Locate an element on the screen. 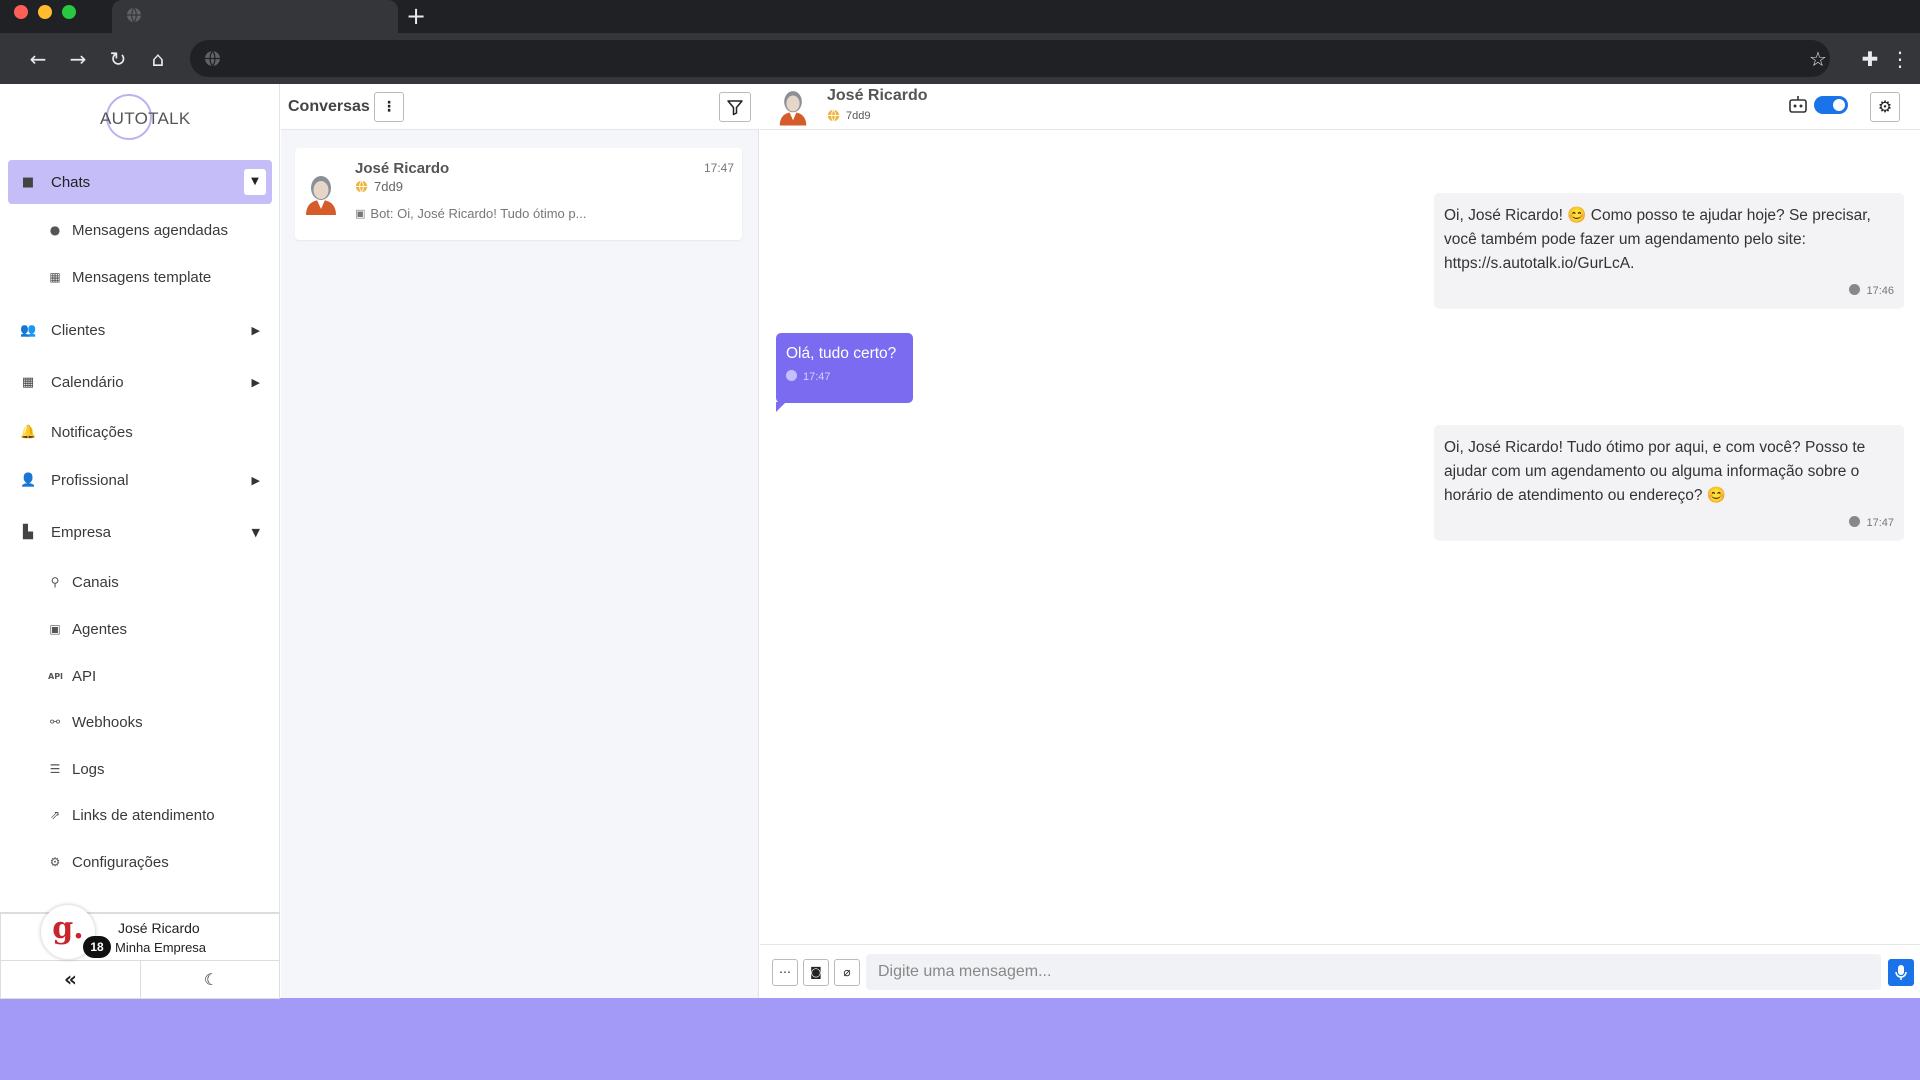  back-icon: ← is located at coordinates (38, 59).